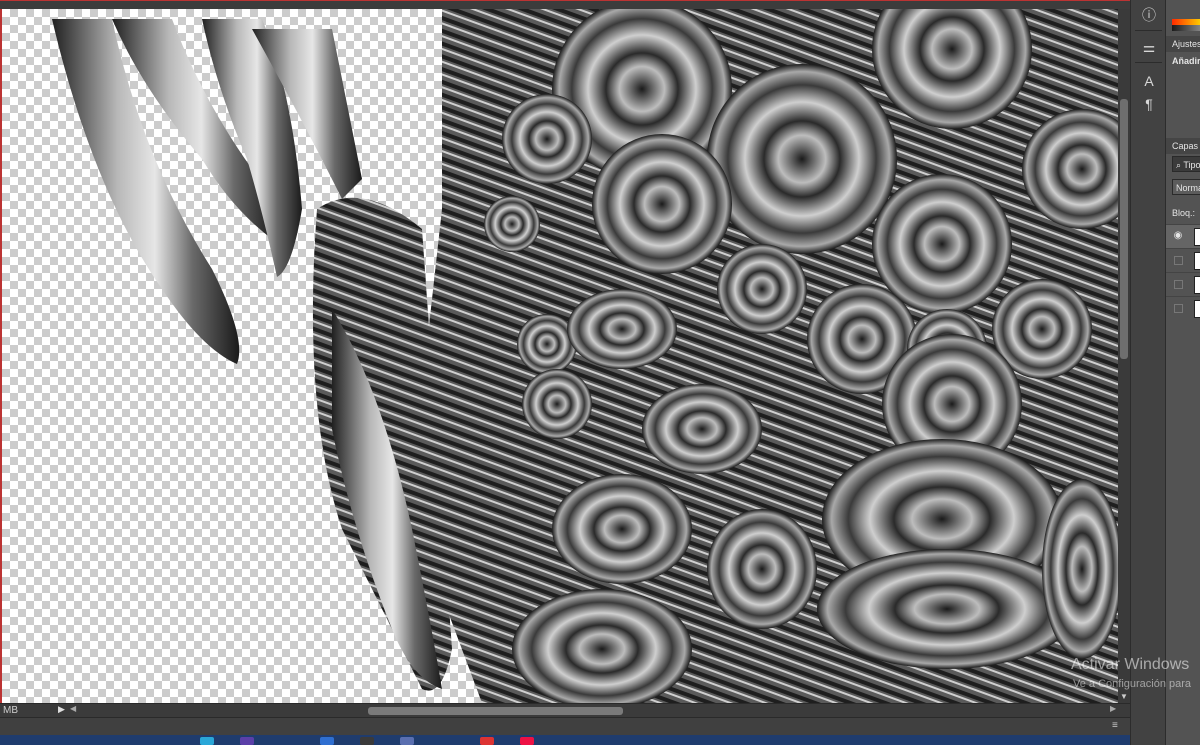 The image size is (1200, 745). What do you see at coordinates (565, 726) in the screenshot?
I see `timeline-panel-strip: ≡` at bounding box center [565, 726].